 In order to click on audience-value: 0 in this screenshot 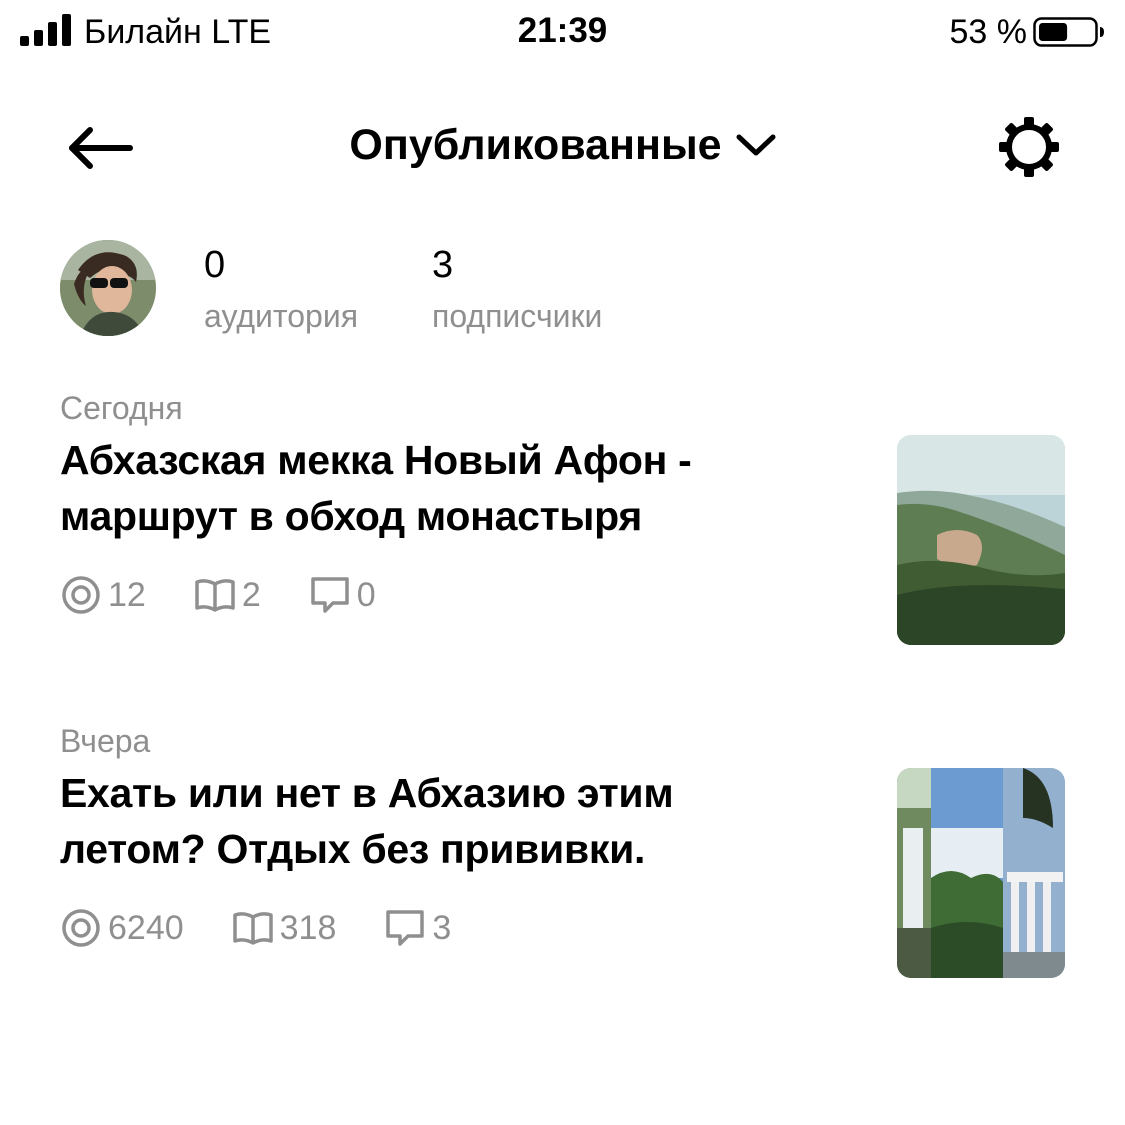, I will do `click(215, 265)`.